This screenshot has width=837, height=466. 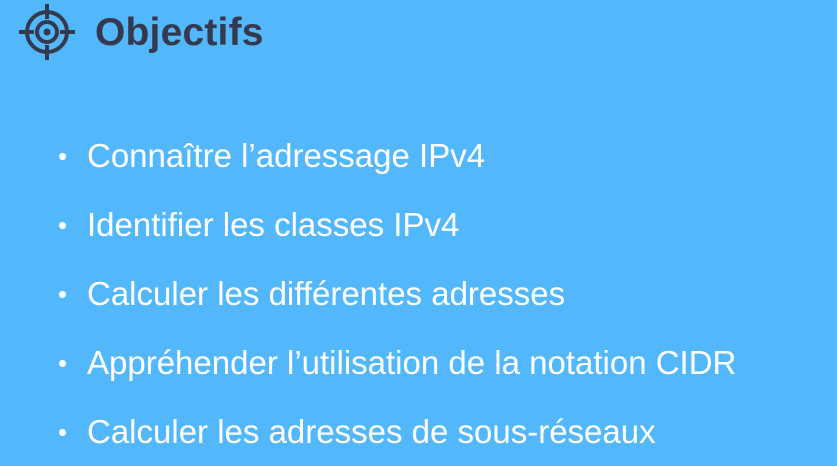 What do you see at coordinates (273, 224) in the screenshot?
I see `list-item-text: Identifier les classes IPv4` at bounding box center [273, 224].